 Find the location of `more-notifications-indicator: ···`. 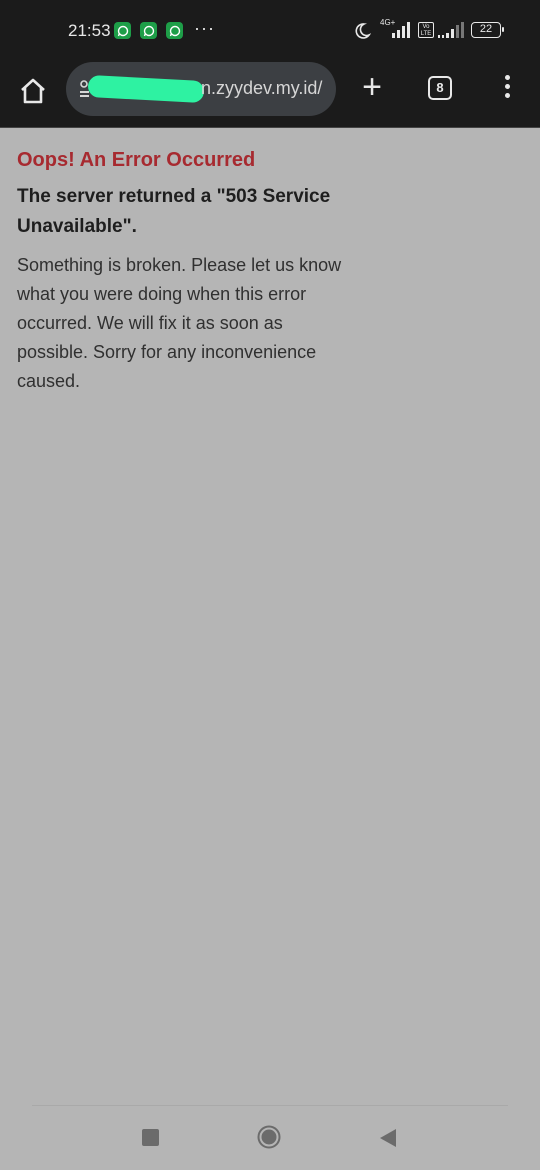

more-notifications-indicator: ··· is located at coordinates (204, 28).